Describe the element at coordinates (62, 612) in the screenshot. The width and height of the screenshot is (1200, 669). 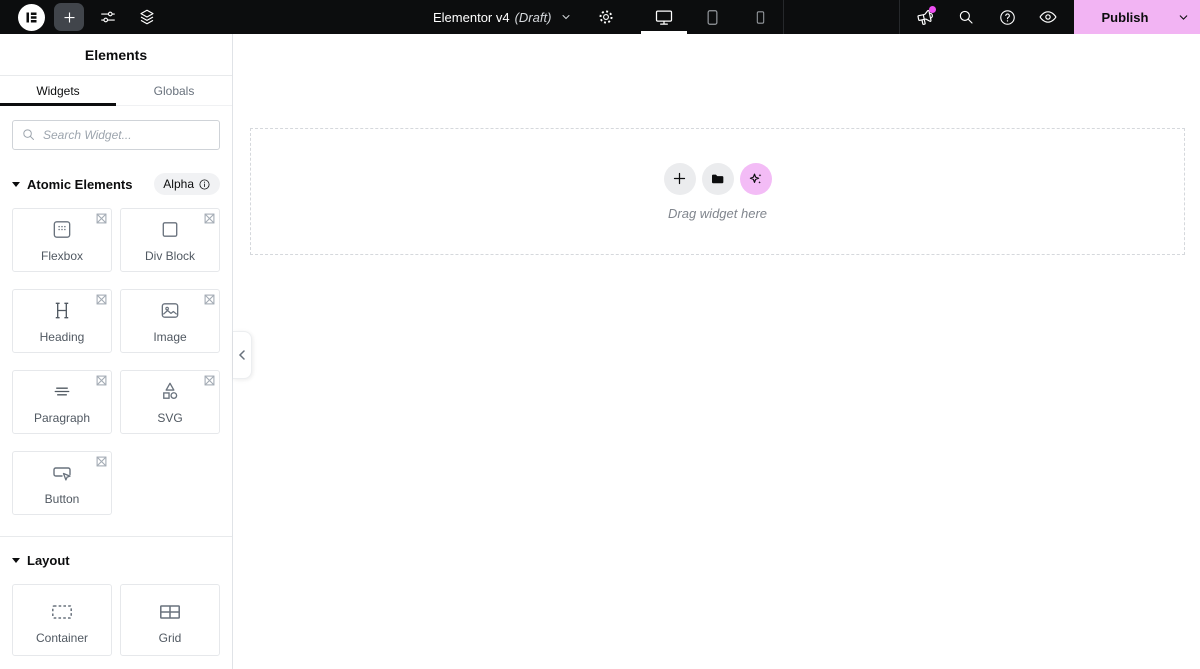
I see `container-icon` at that location.